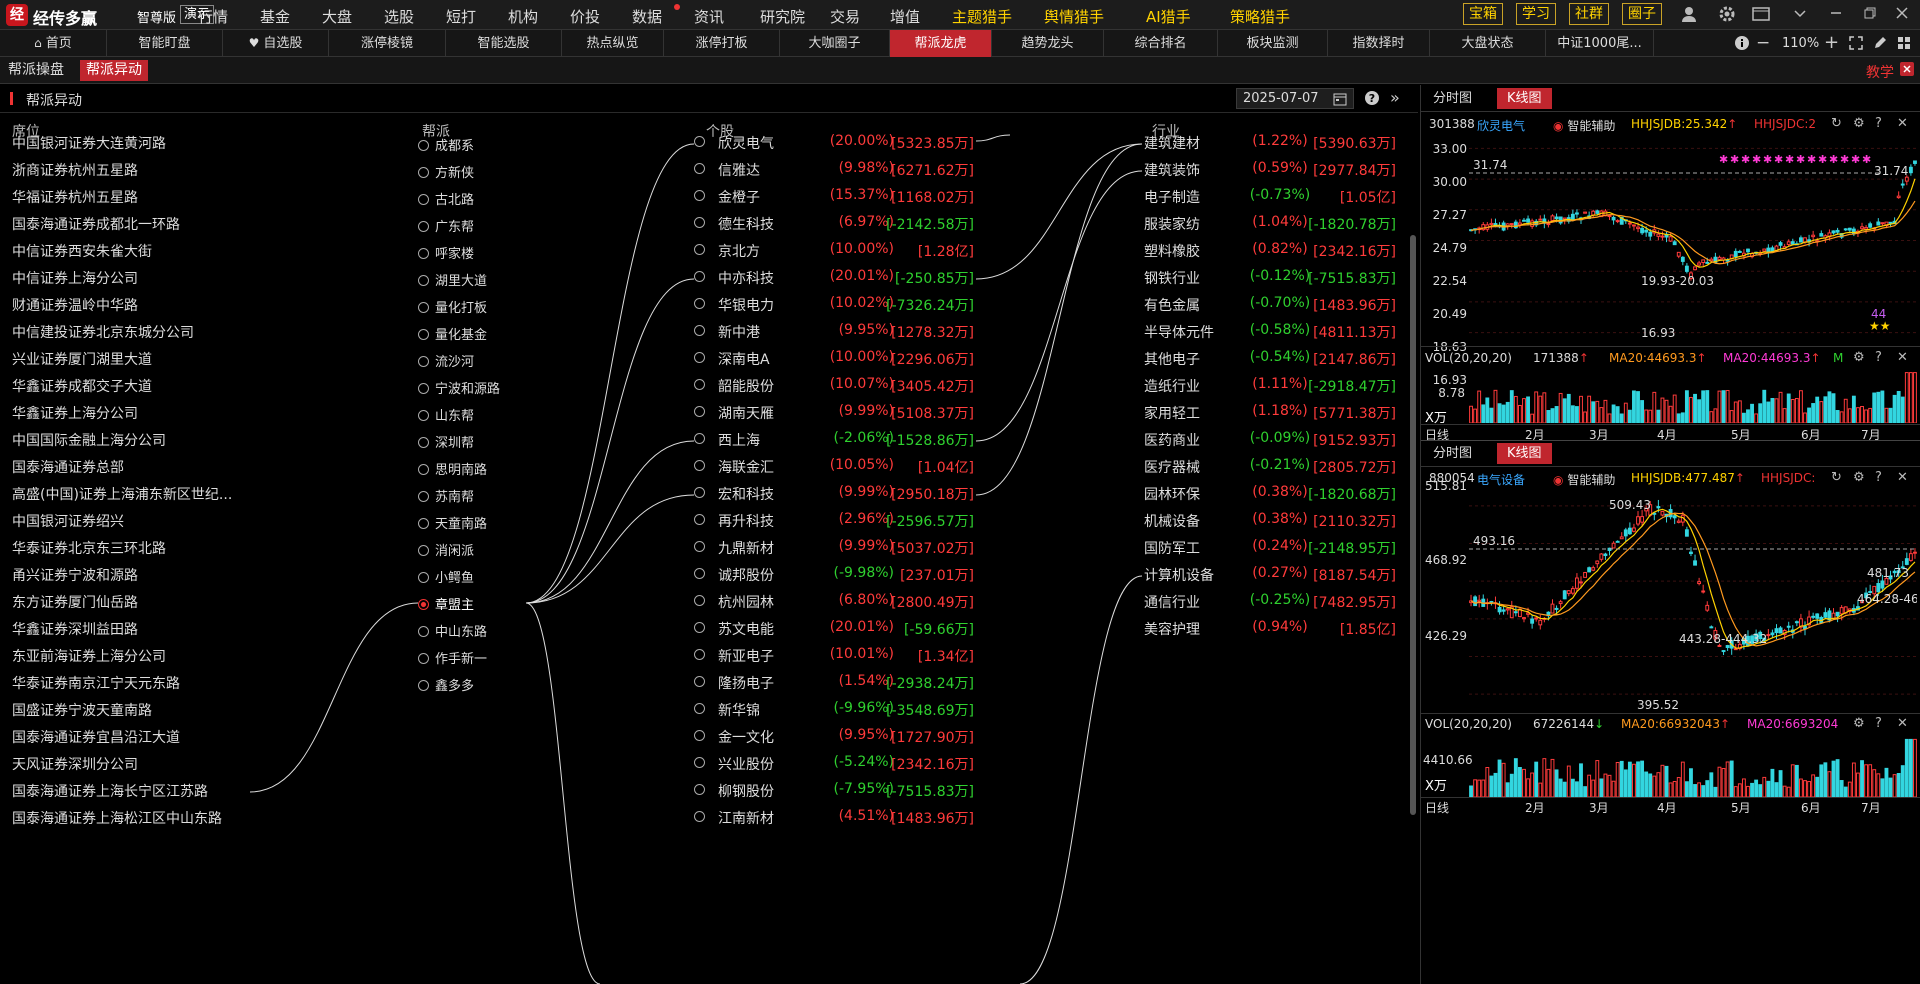 This screenshot has width=1920, height=984. What do you see at coordinates (446, 684) in the screenshot?
I see `faction-option: 鑫多多` at bounding box center [446, 684].